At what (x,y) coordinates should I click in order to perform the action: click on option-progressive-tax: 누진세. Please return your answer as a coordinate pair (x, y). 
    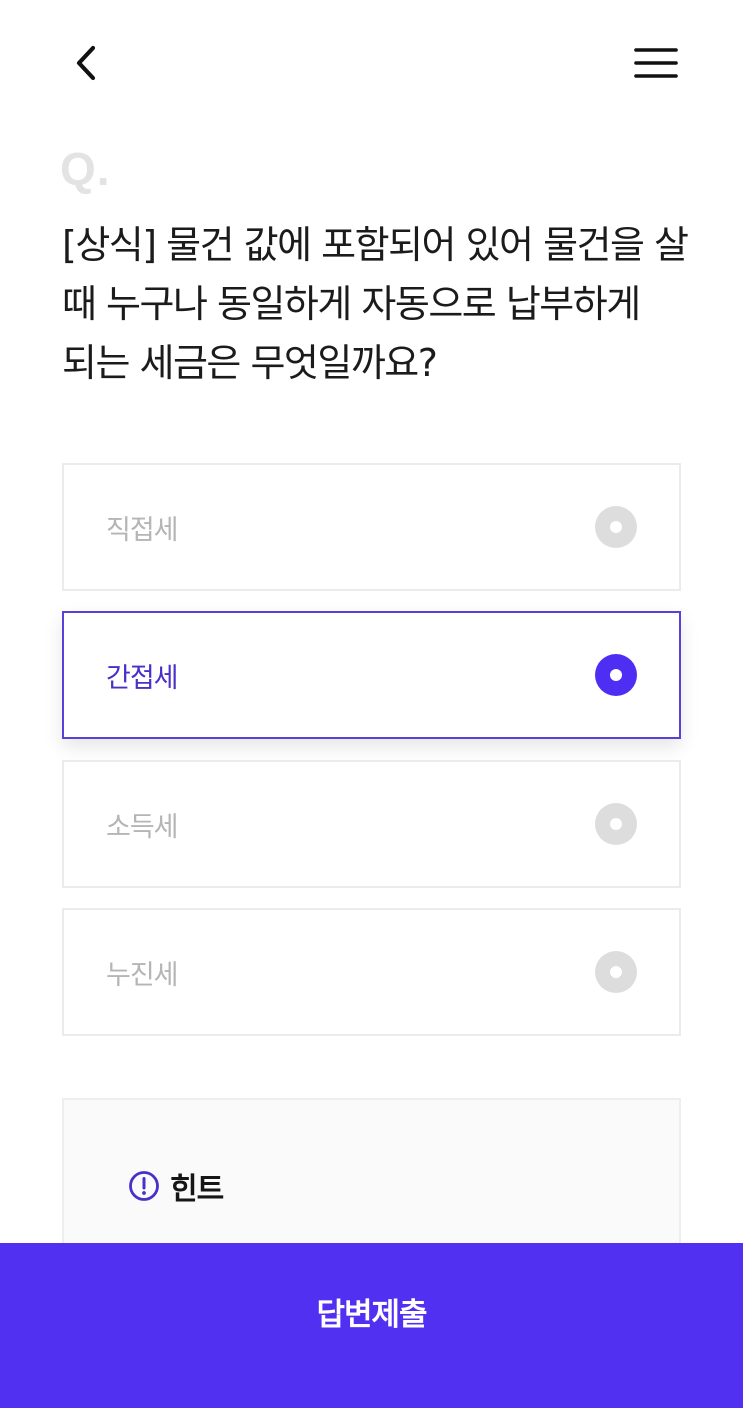
    Looking at the image, I should click on (371, 972).